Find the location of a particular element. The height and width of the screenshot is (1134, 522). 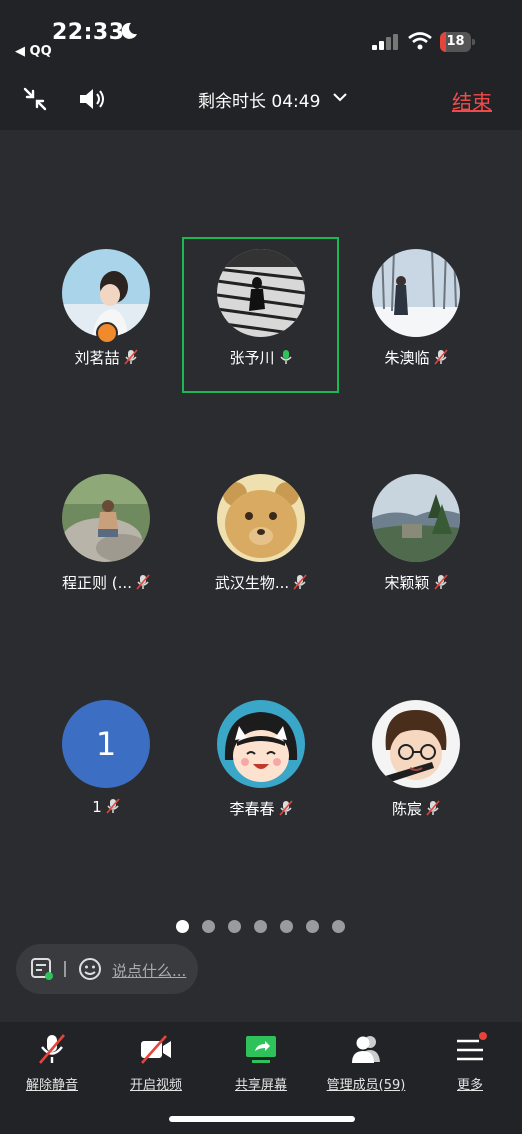

moon-icon is located at coordinates (129, 30).